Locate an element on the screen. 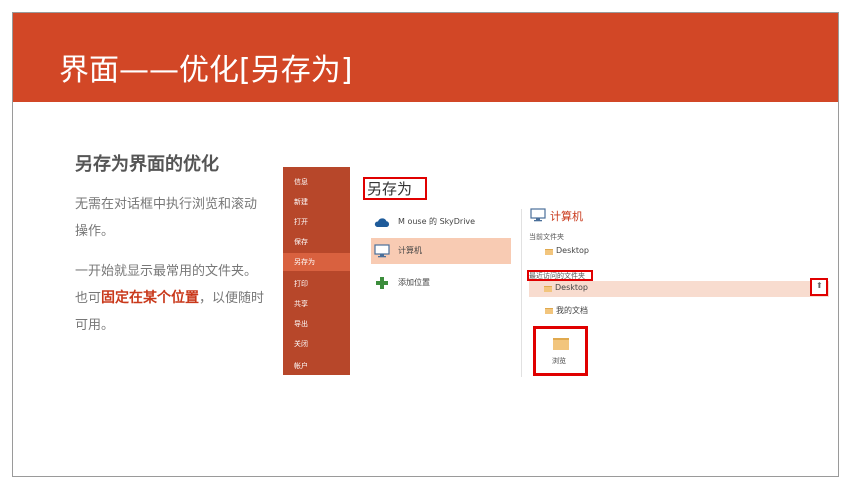  computer-panel-title: 计算机 is located at coordinates (566, 216).